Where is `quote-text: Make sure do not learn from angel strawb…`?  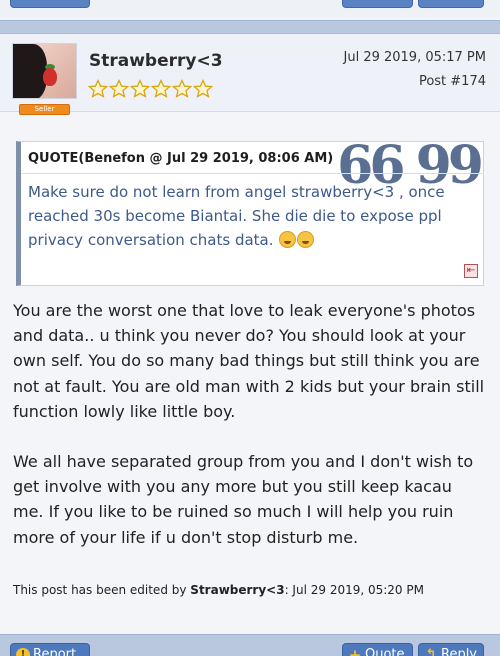 quote-text: Make sure do not learn from angel strawb… is located at coordinates (253, 216).